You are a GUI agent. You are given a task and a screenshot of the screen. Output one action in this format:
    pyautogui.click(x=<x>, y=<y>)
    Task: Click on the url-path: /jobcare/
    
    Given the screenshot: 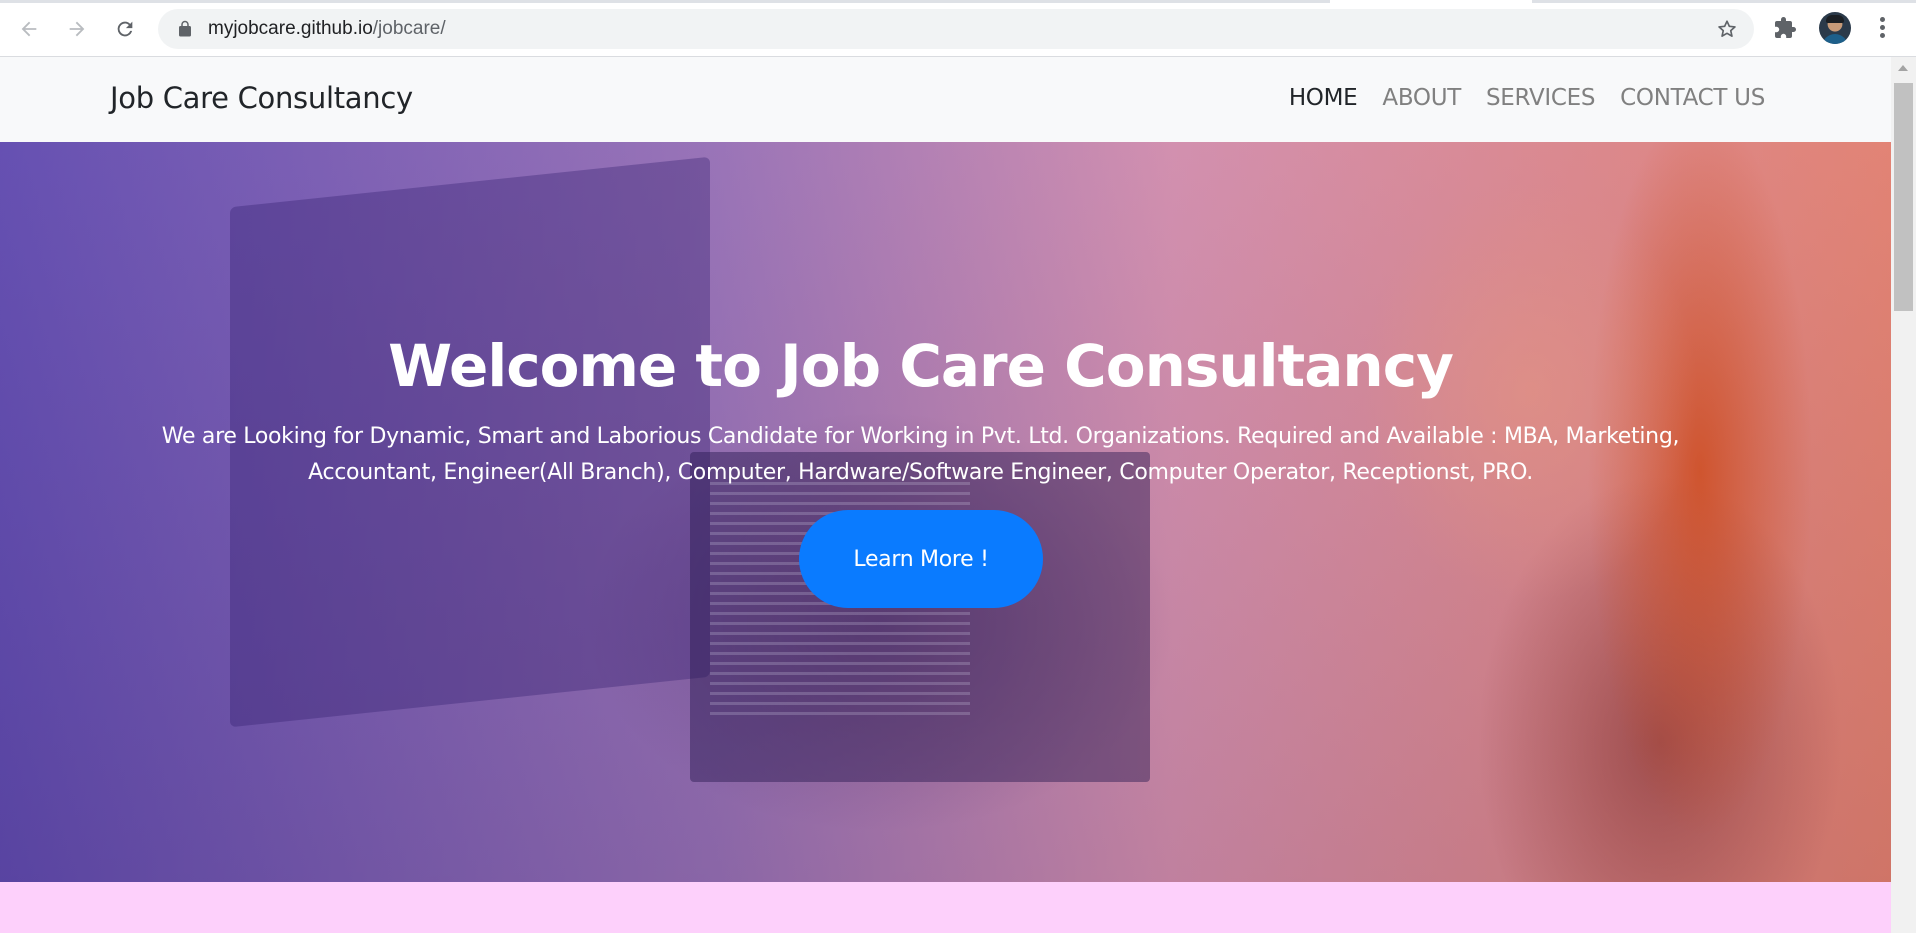 What is the action you would take?
    pyautogui.click(x=409, y=28)
    